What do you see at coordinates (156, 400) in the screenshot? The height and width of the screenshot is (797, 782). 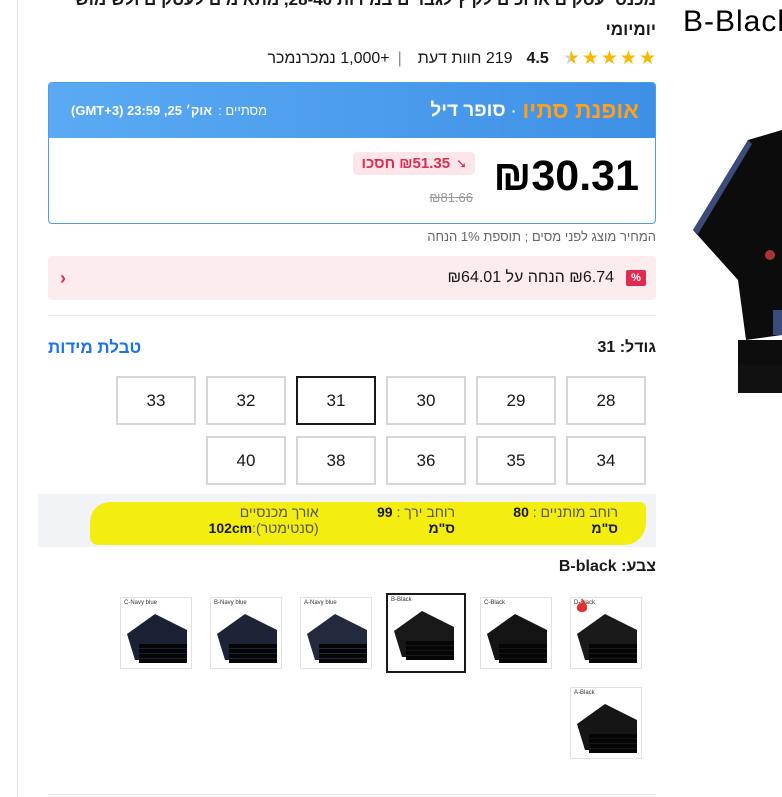 I see `size-option: 33` at bounding box center [156, 400].